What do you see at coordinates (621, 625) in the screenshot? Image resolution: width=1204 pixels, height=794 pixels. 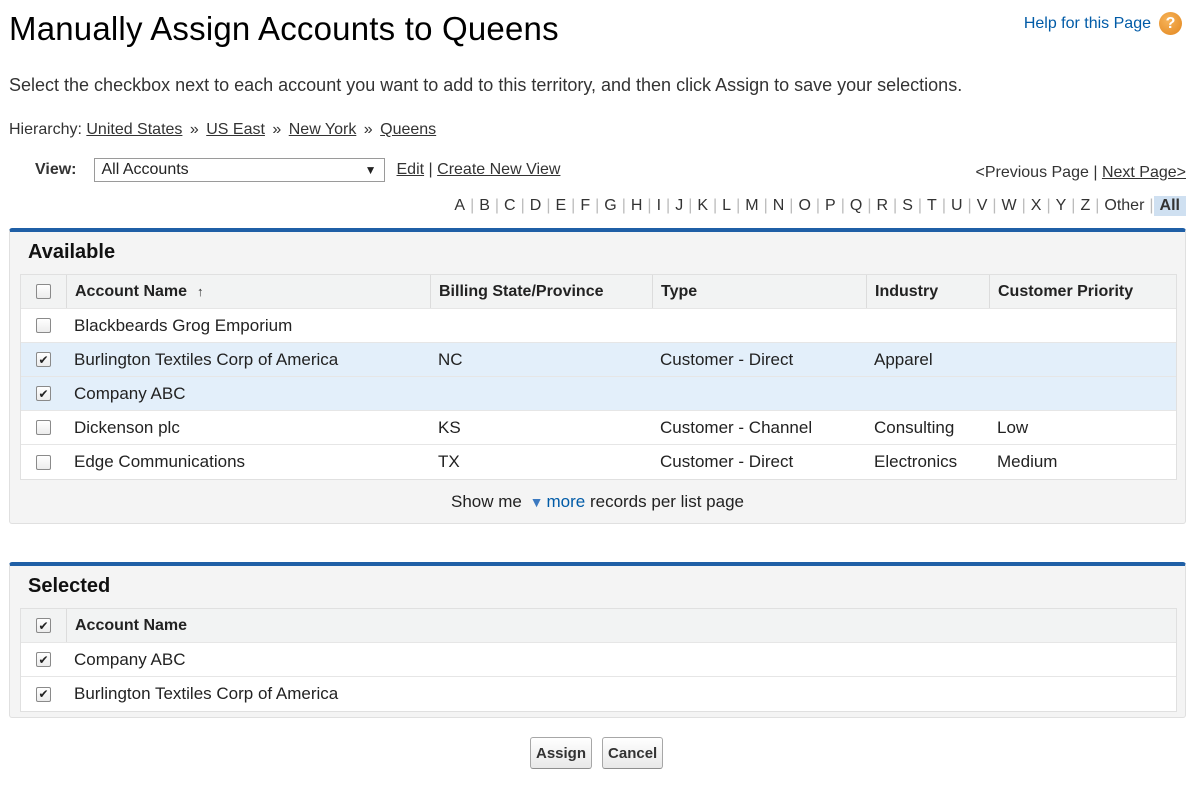 I see `column-header-account-name: Account Name` at bounding box center [621, 625].